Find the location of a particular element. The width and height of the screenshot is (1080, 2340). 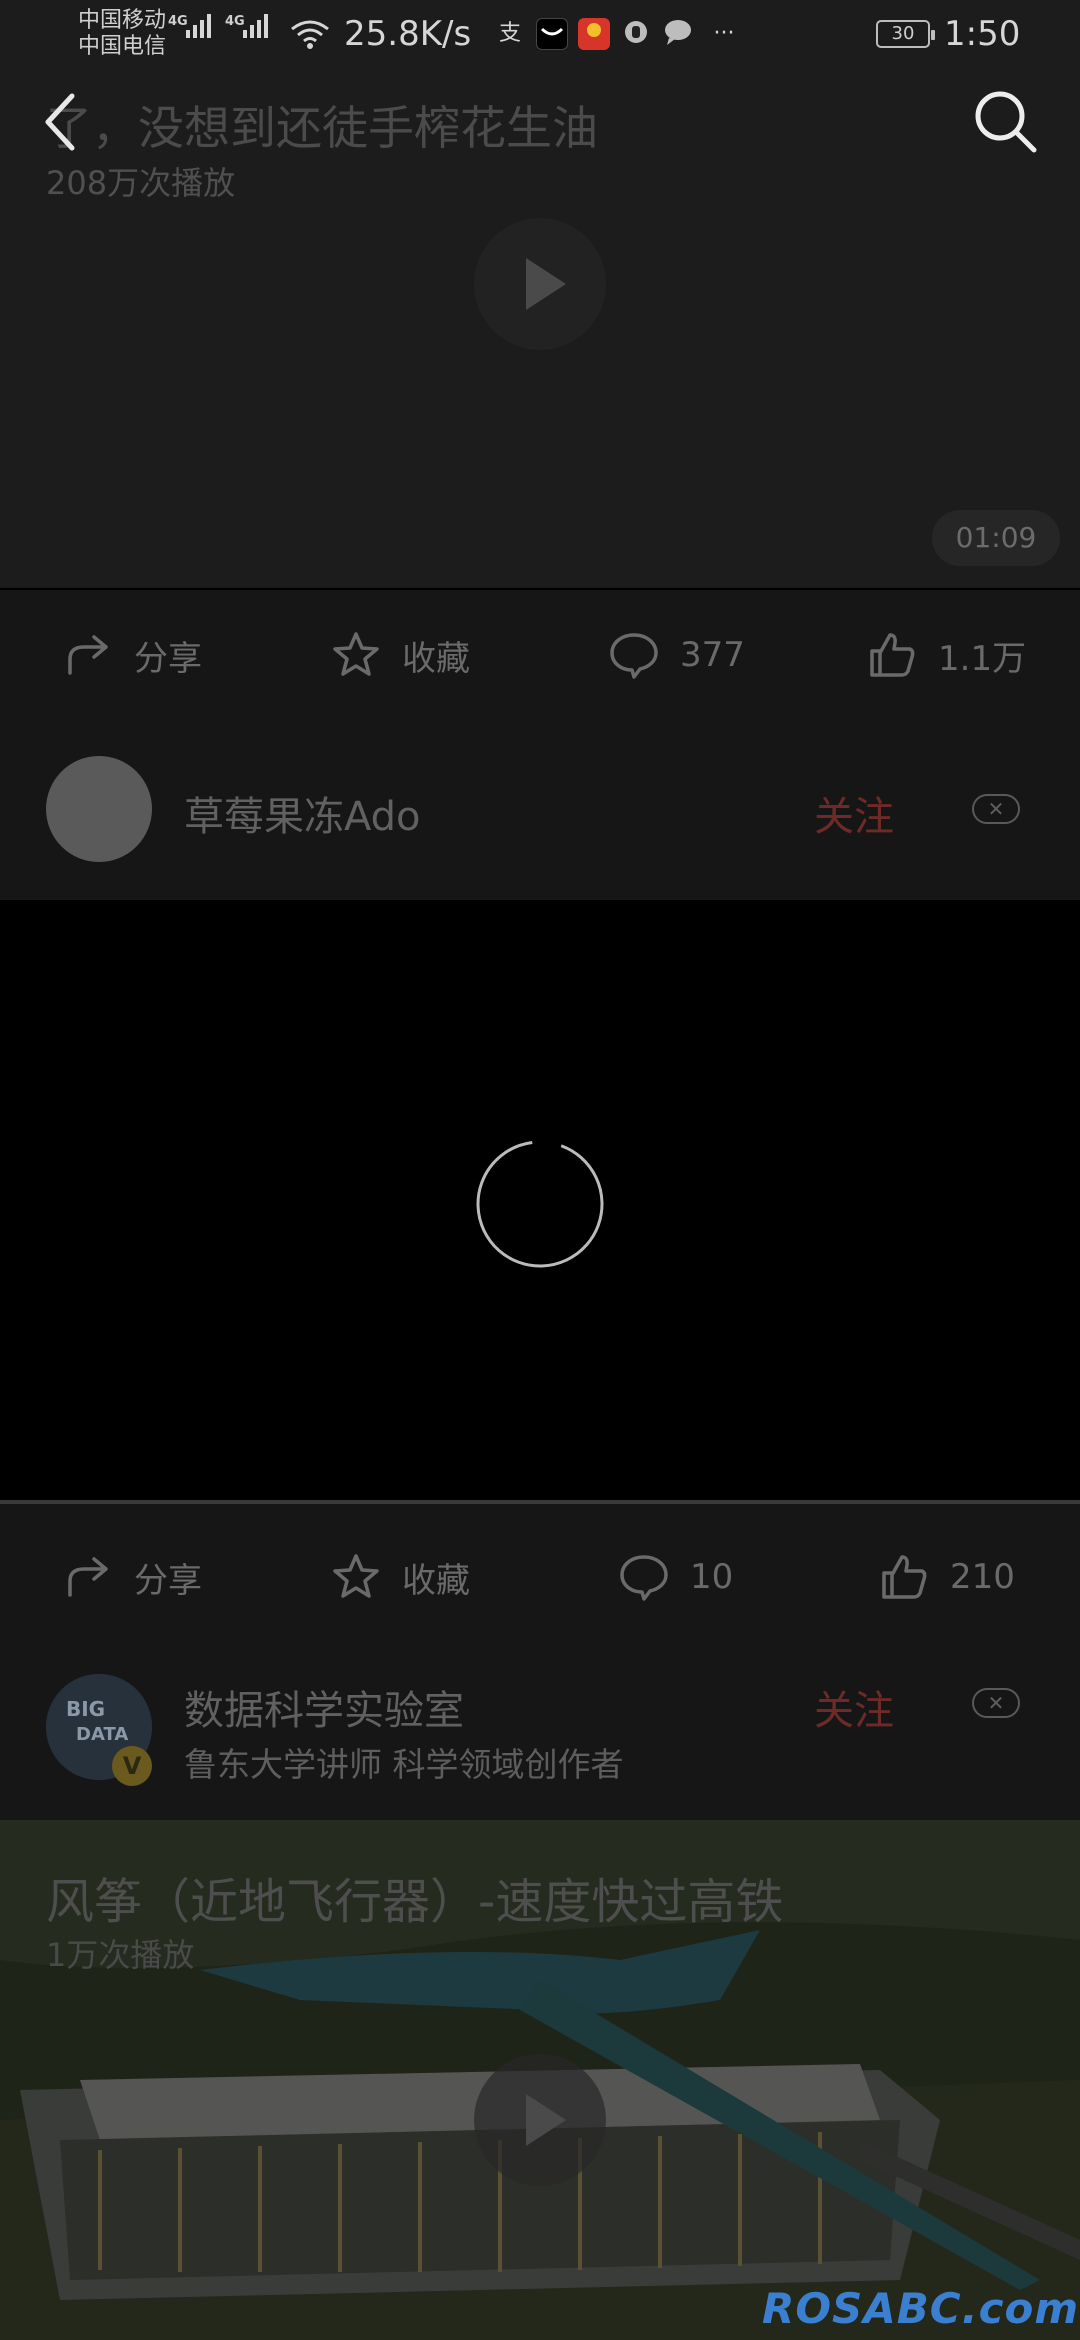

network-speed: 25.8K/s is located at coordinates (408, 34).